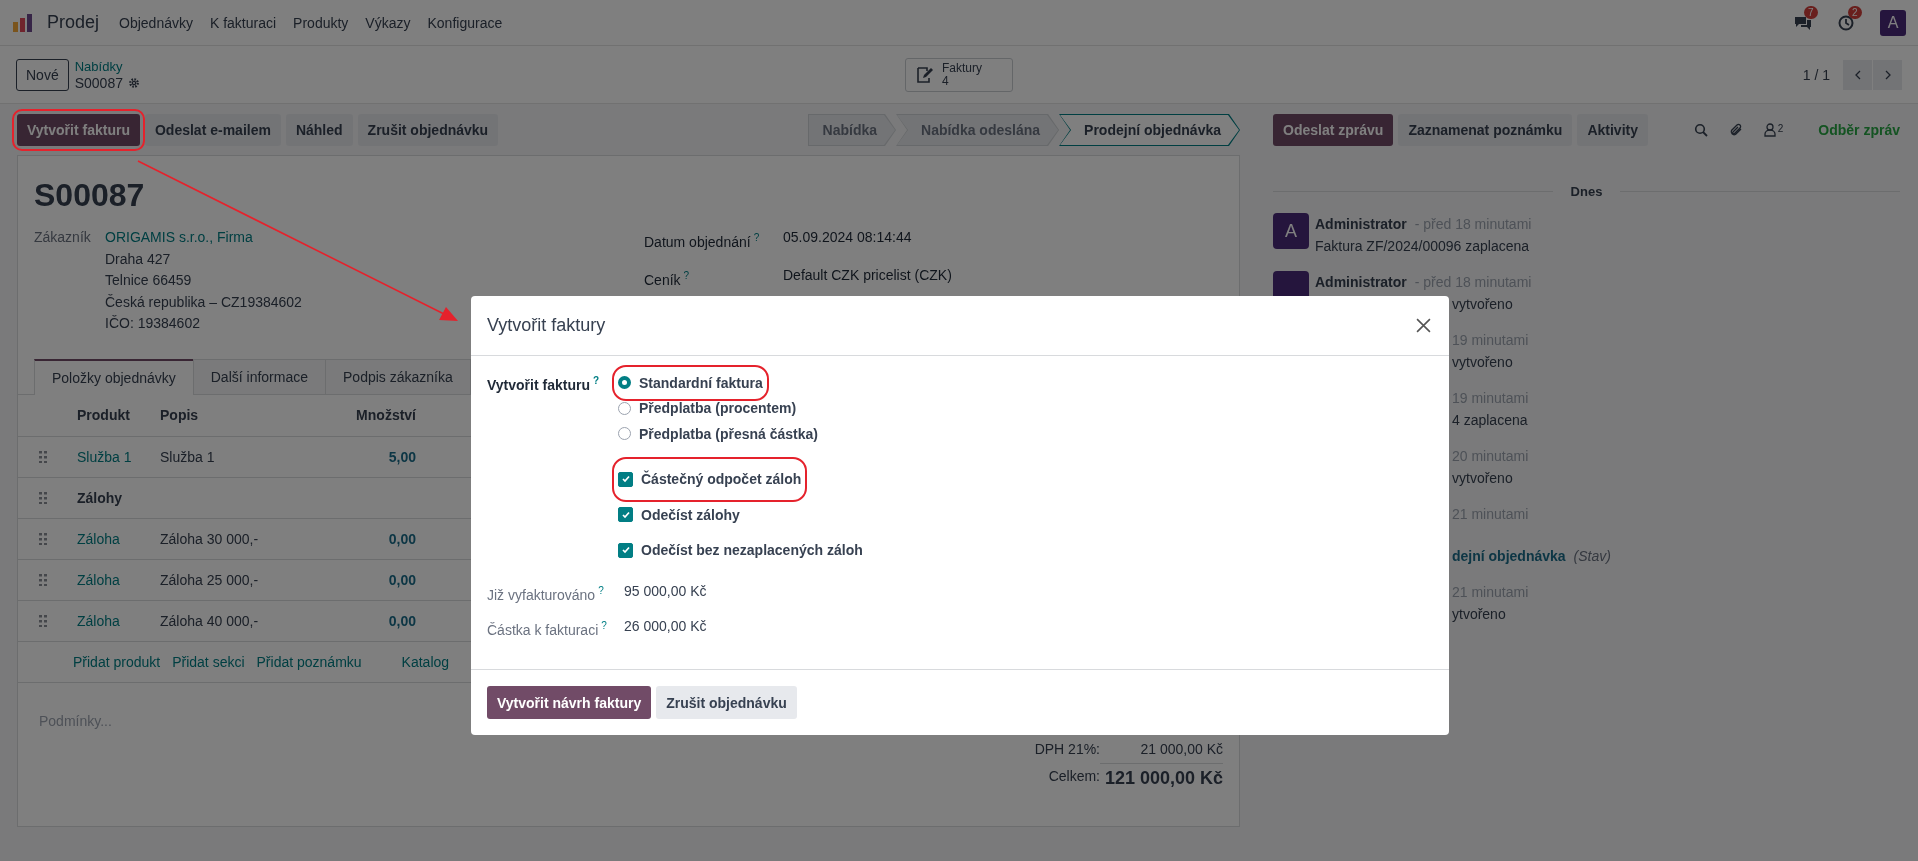  What do you see at coordinates (962, 68) in the screenshot?
I see `smart-button-label: Faktury` at bounding box center [962, 68].